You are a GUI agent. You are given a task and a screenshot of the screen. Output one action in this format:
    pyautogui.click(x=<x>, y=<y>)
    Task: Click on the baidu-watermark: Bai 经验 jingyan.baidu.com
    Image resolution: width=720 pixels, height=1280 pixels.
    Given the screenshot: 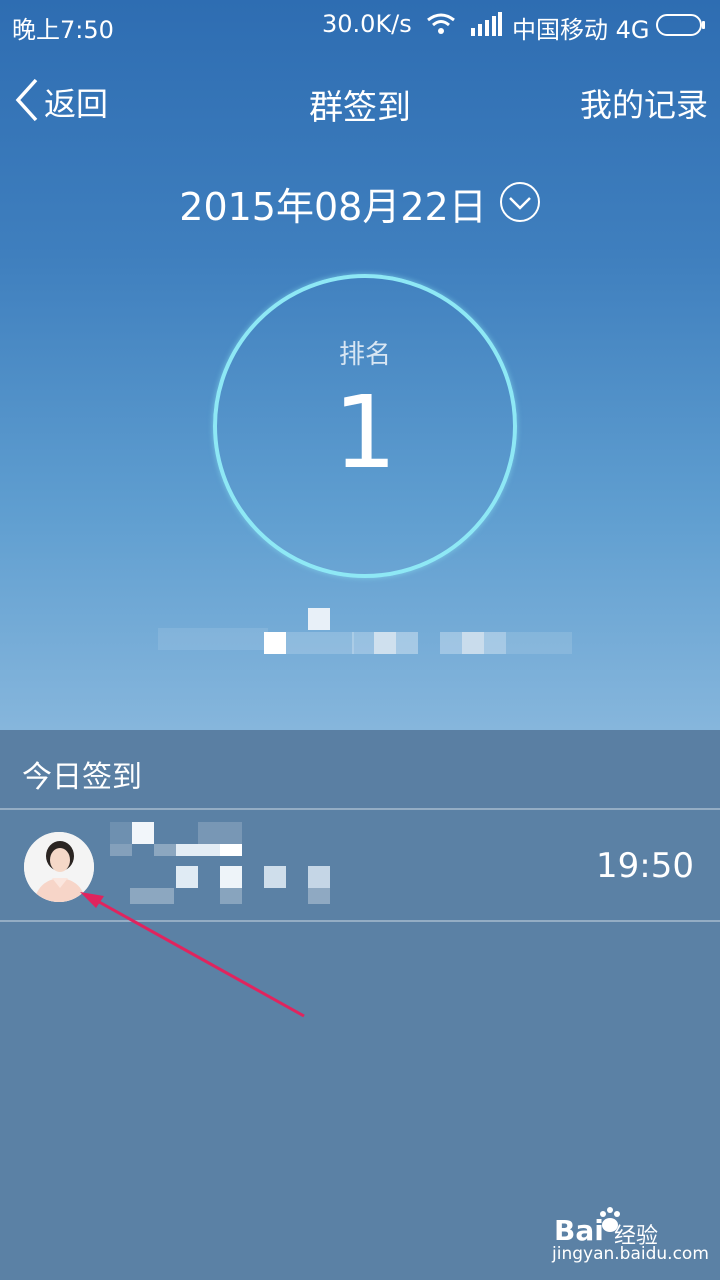 What is the action you would take?
    pyautogui.click(x=633, y=1233)
    